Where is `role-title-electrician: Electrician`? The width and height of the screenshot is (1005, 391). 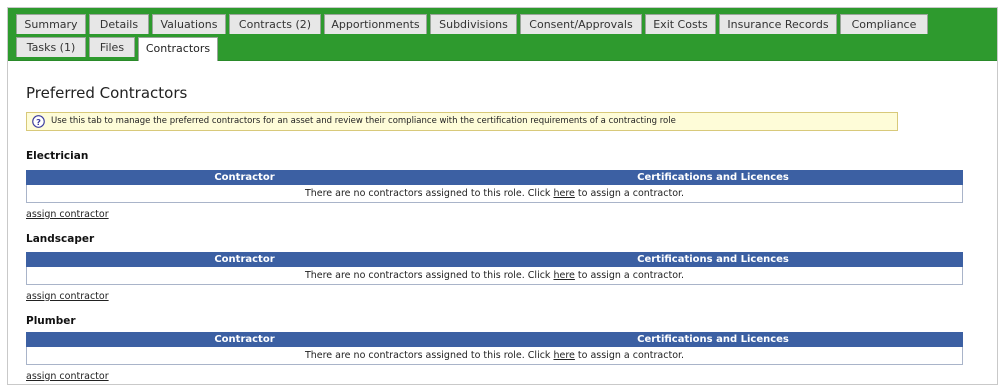 role-title-electrician: Electrician is located at coordinates (57, 156).